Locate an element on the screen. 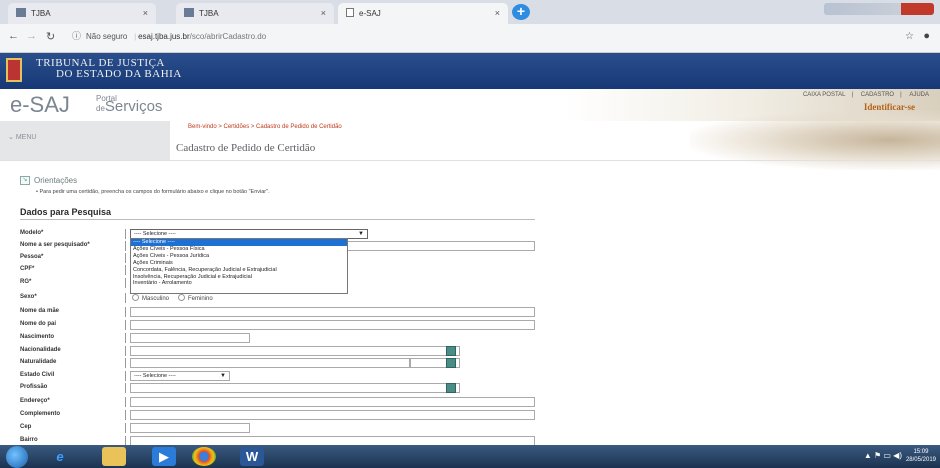 The width and height of the screenshot is (940, 468). internet-explorer-icon: e is located at coordinates (60, 456).